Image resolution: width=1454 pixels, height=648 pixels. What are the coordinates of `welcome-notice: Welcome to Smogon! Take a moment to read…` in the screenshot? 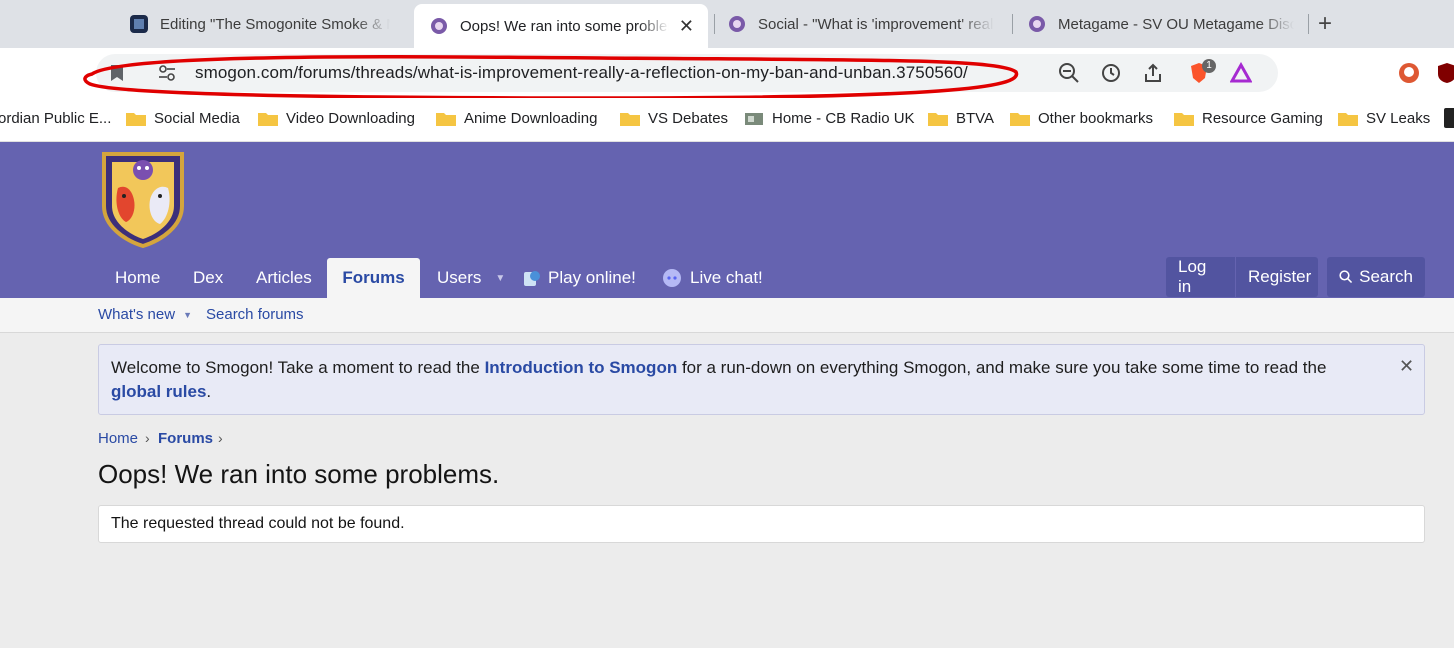 It's located at (761, 379).